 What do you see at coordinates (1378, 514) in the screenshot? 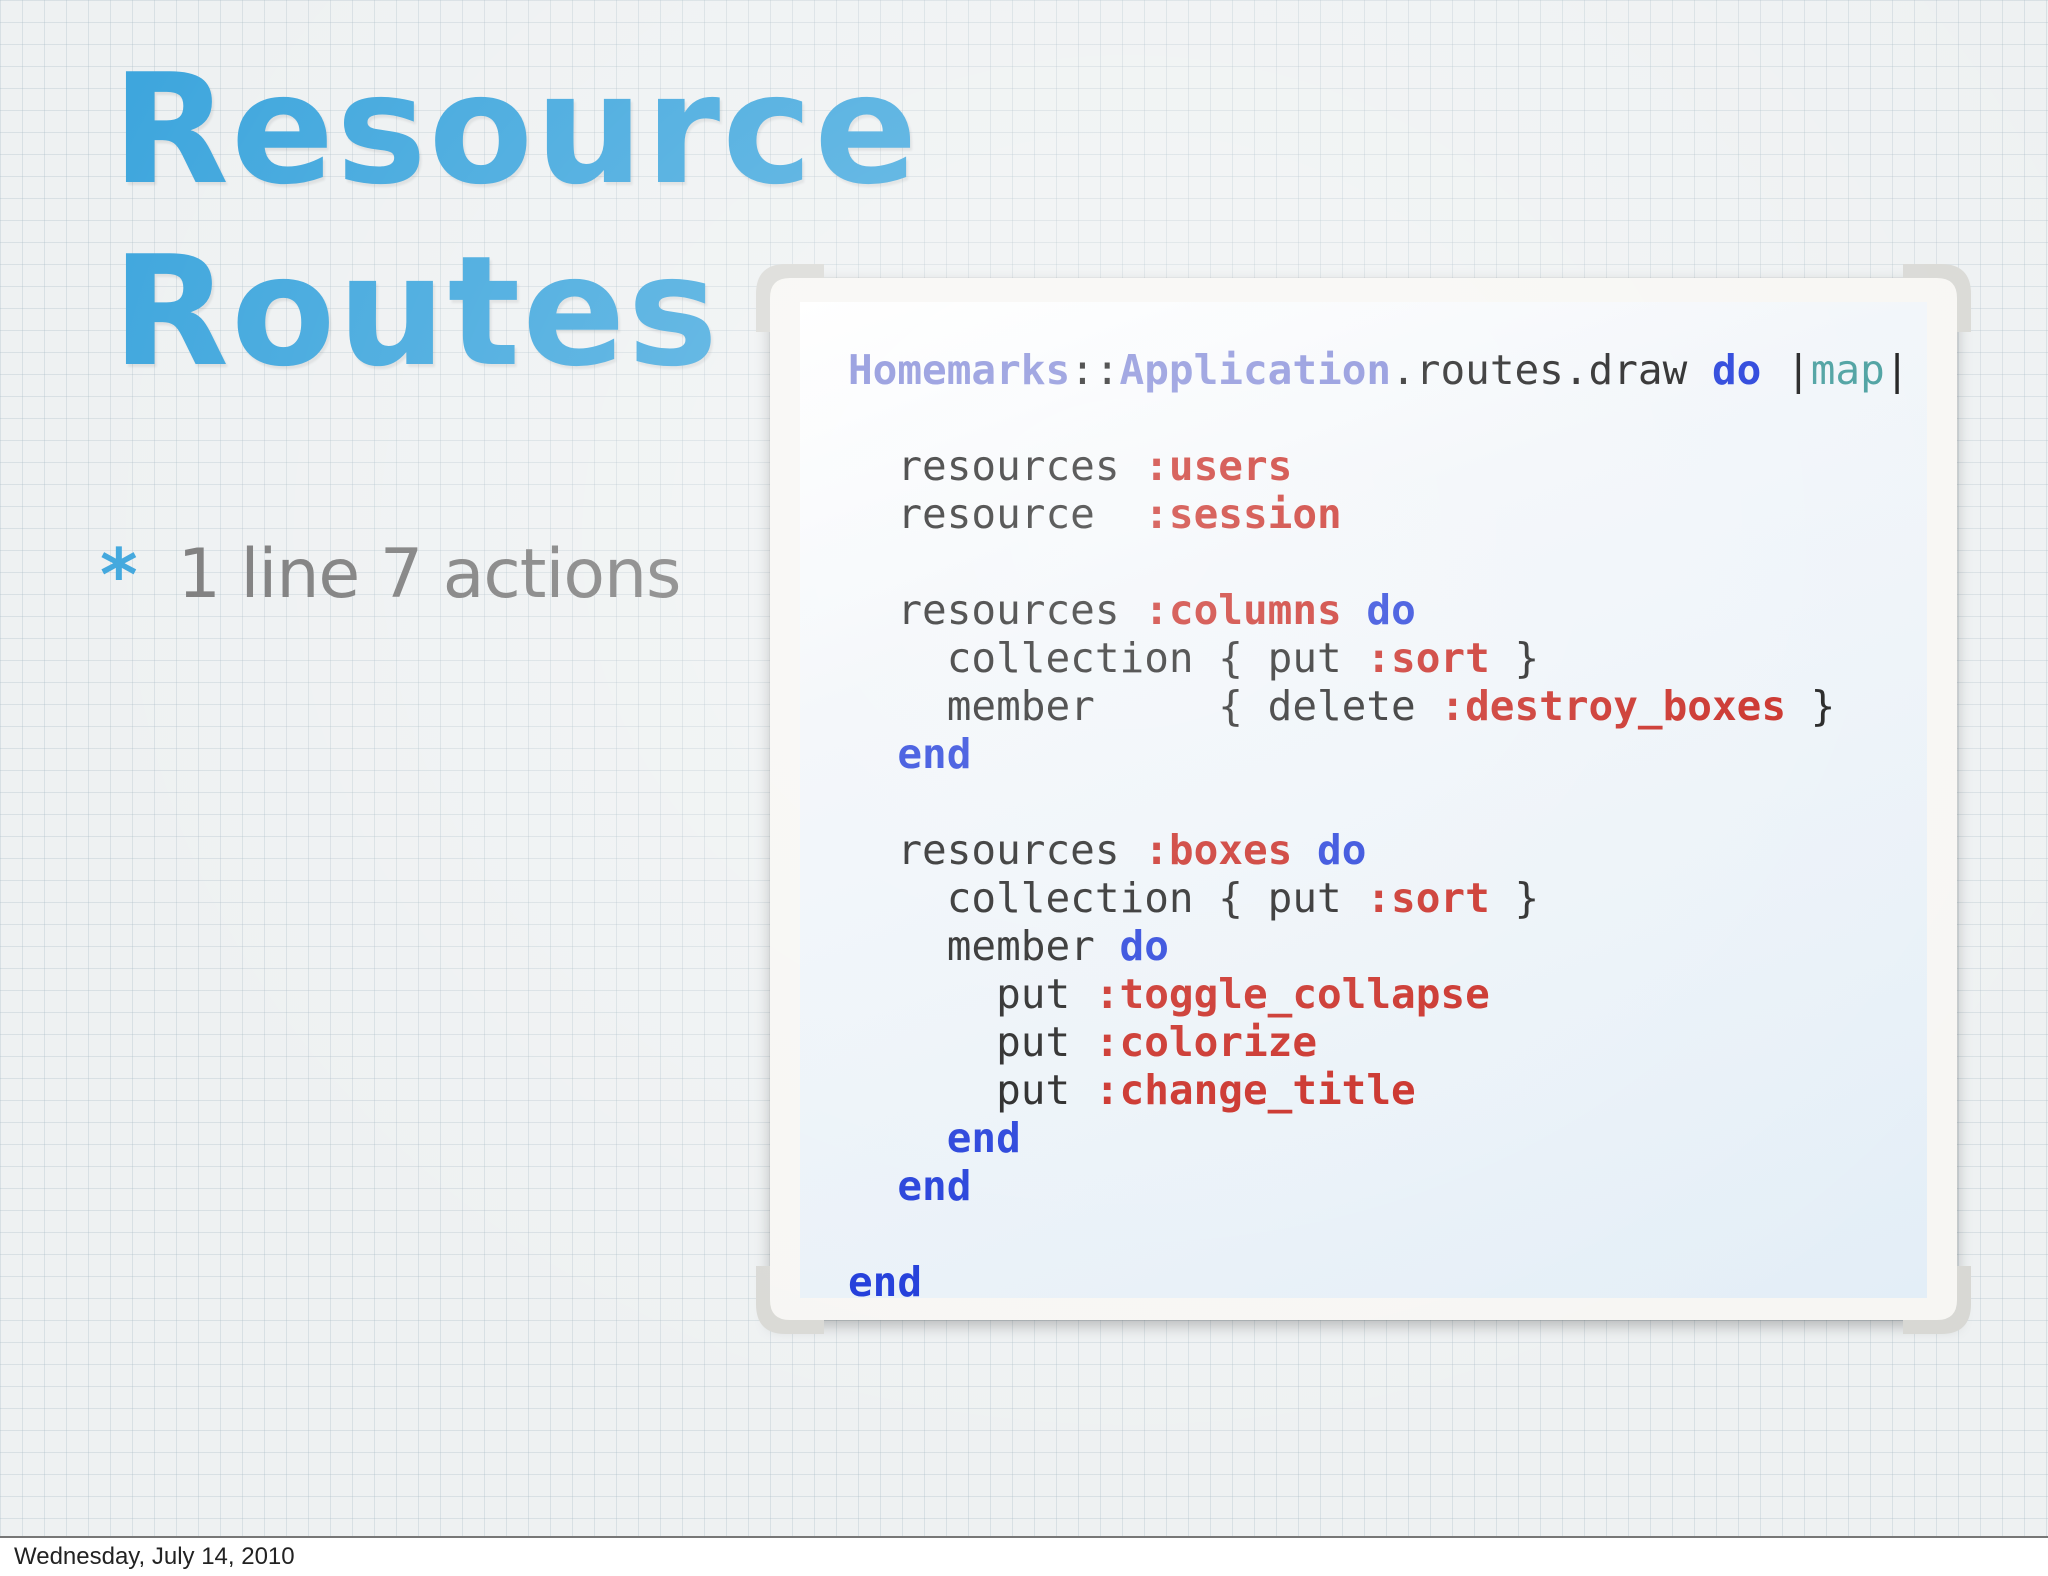
I see `code-line: resource :session` at bounding box center [1378, 514].